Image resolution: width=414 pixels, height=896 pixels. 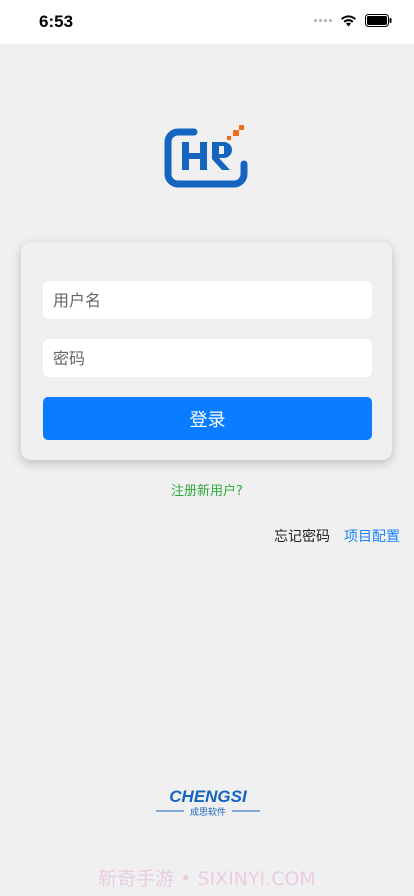 What do you see at coordinates (207, 22) in the screenshot?
I see `status-bar: 6:53` at bounding box center [207, 22].